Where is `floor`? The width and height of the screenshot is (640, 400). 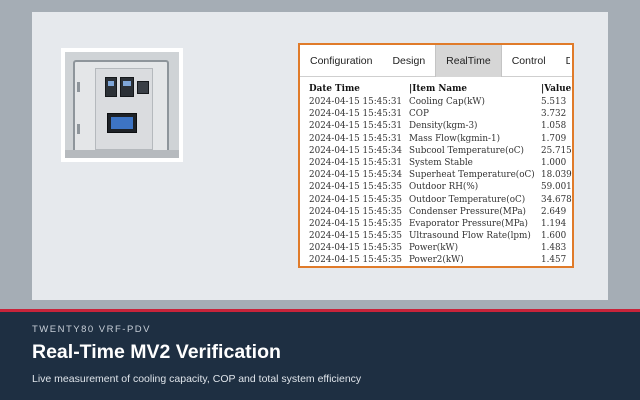 floor is located at coordinates (122, 154).